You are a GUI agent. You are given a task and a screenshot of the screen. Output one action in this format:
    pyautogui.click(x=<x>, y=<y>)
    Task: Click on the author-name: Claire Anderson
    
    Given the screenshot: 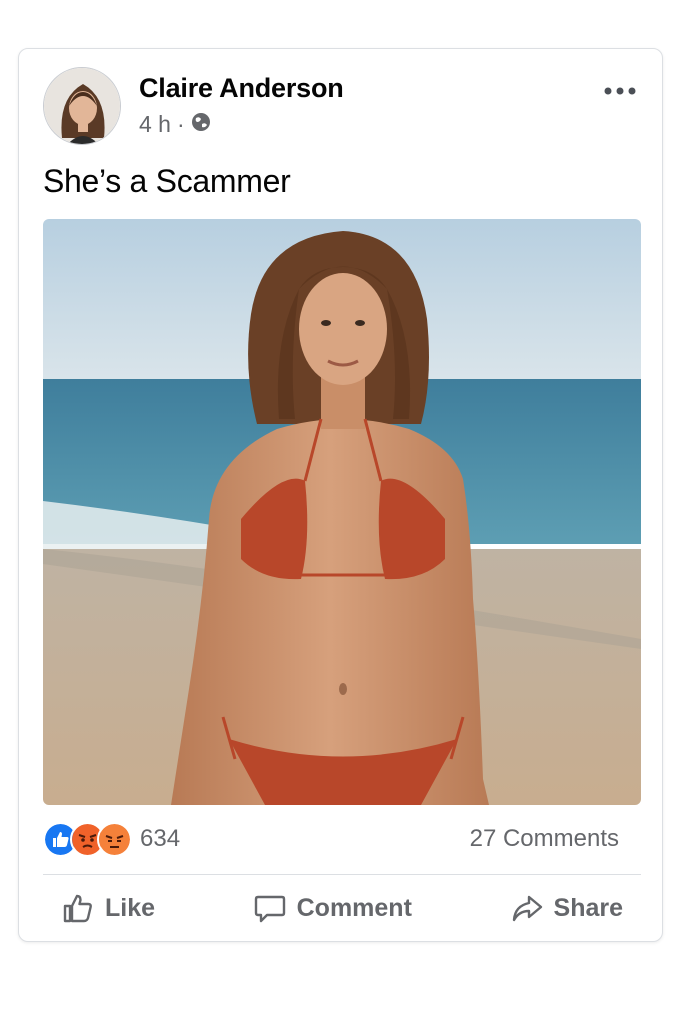 What is the action you would take?
    pyautogui.click(x=241, y=88)
    